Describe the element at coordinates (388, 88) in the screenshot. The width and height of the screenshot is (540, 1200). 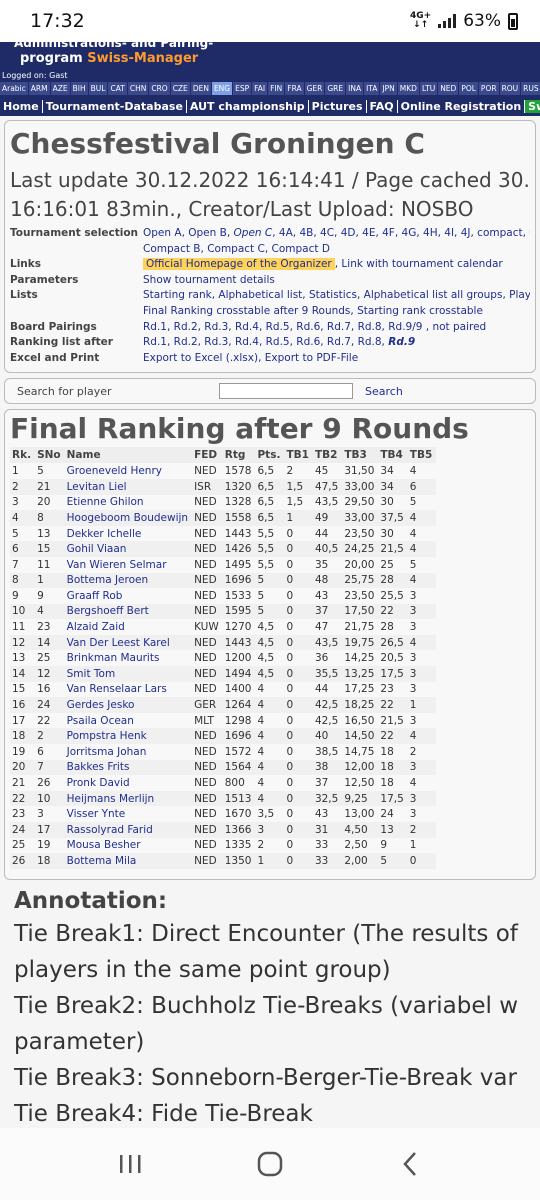
I see `language-19: JPN` at that location.